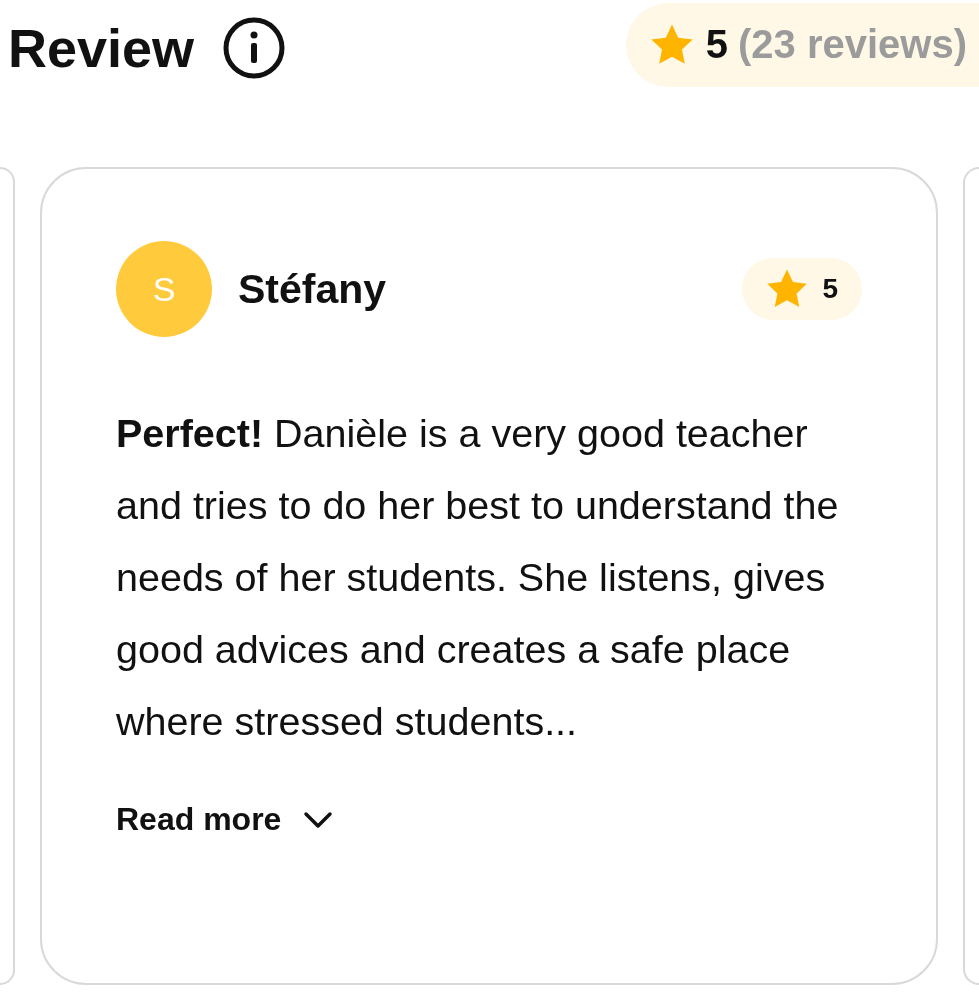  Describe the element at coordinates (312, 289) in the screenshot. I see `reviewer-name: Stéfany` at that location.